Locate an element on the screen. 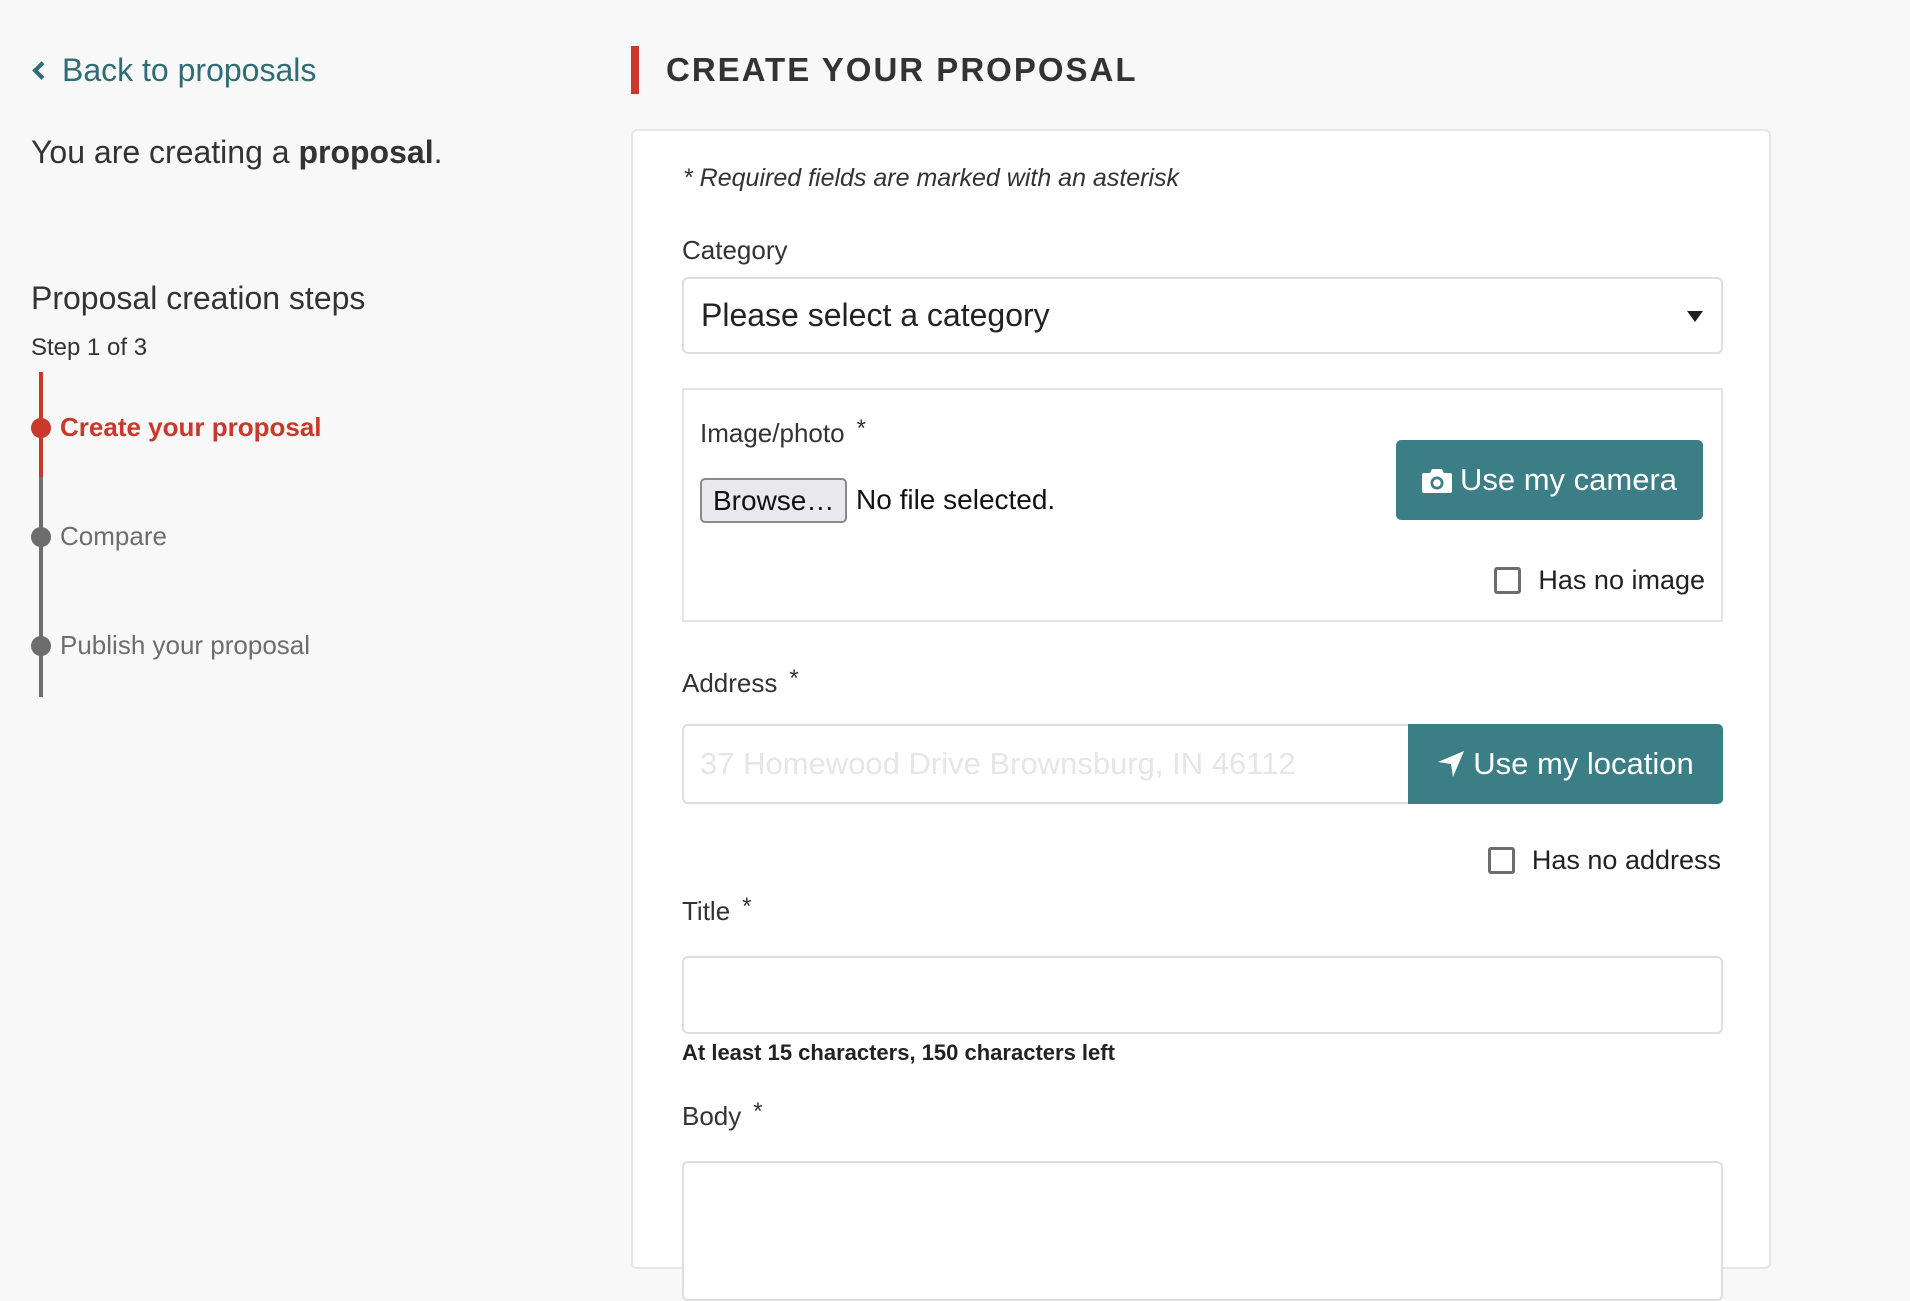 The width and height of the screenshot is (1910, 1301). page-header: CREATE YOUR PROPOSAL is located at coordinates (884, 70).